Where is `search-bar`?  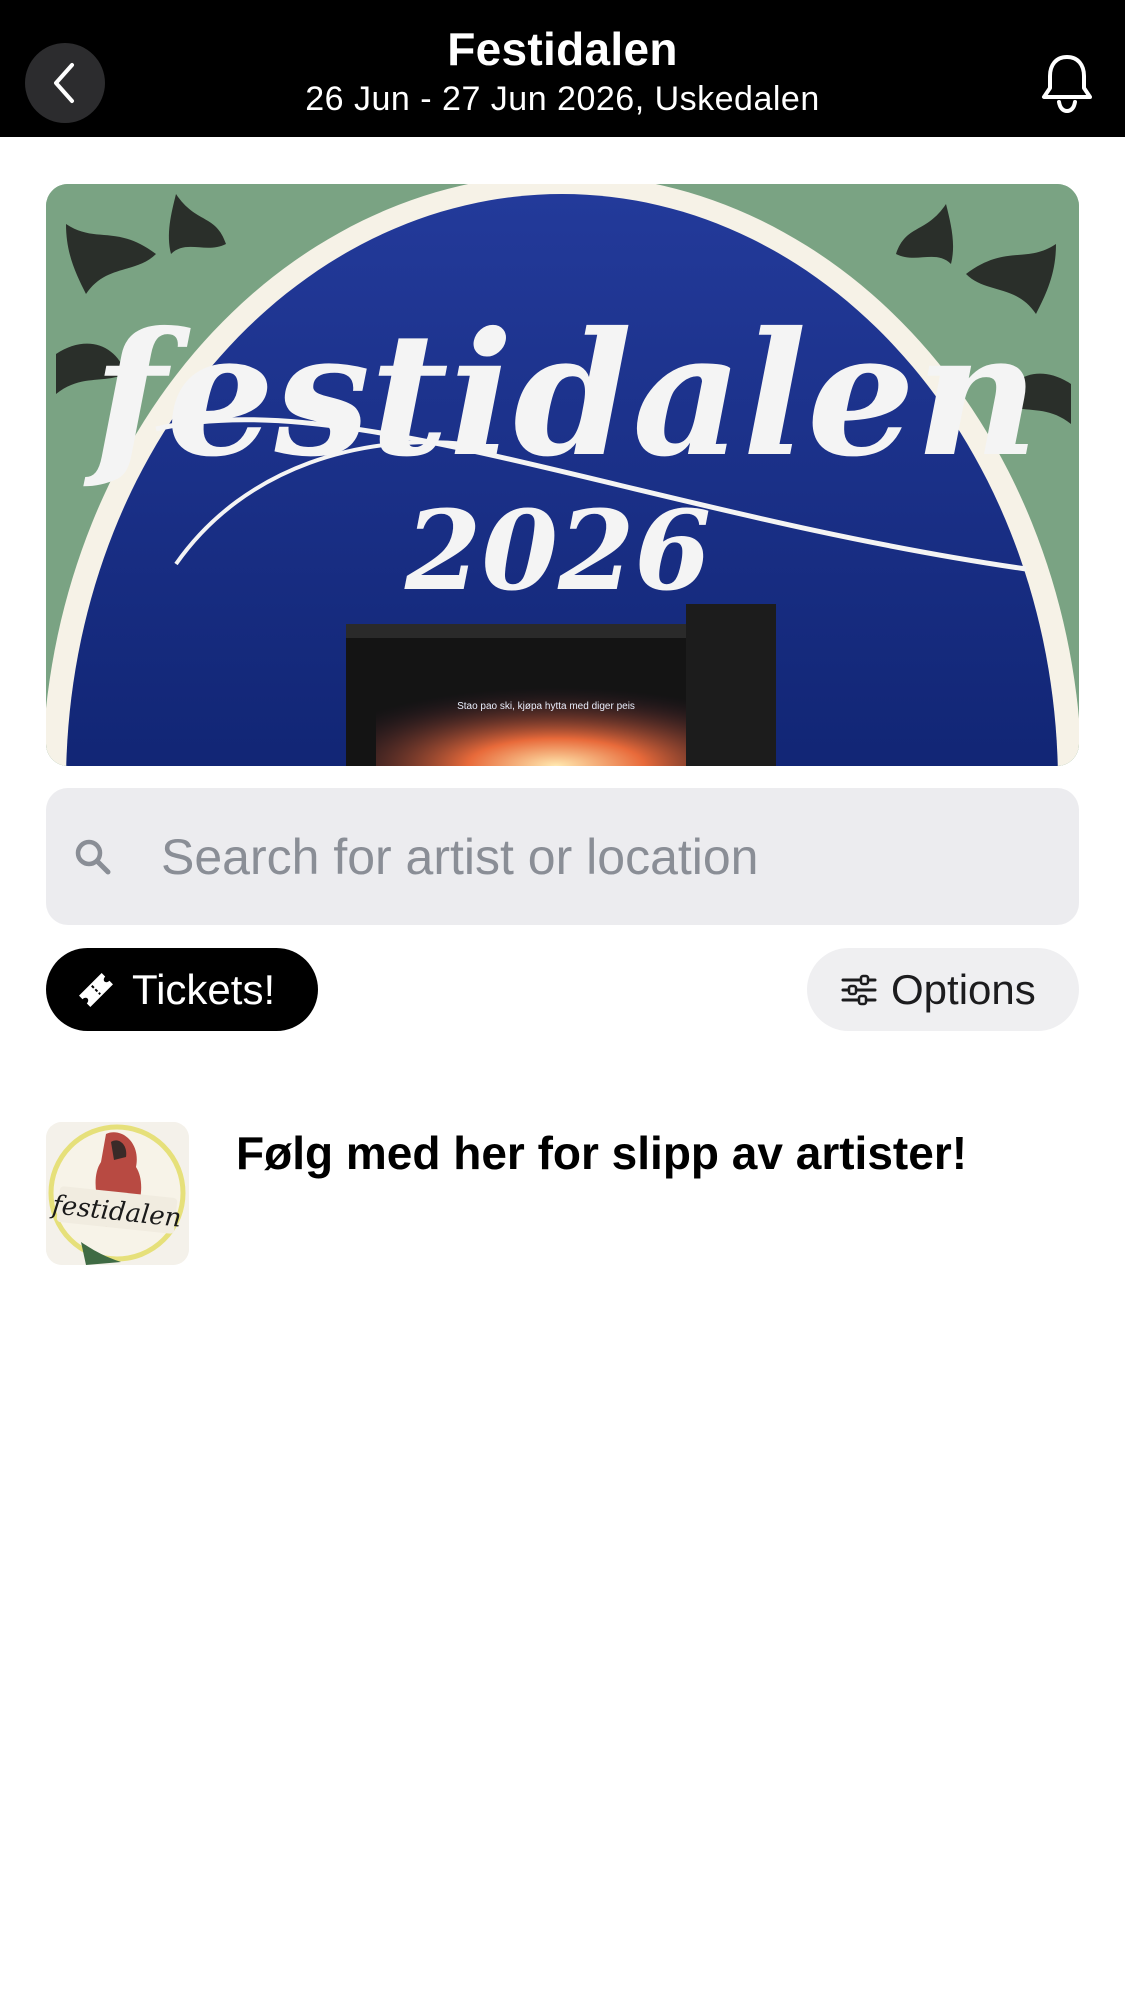 search-bar is located at coordinates (562, 856).